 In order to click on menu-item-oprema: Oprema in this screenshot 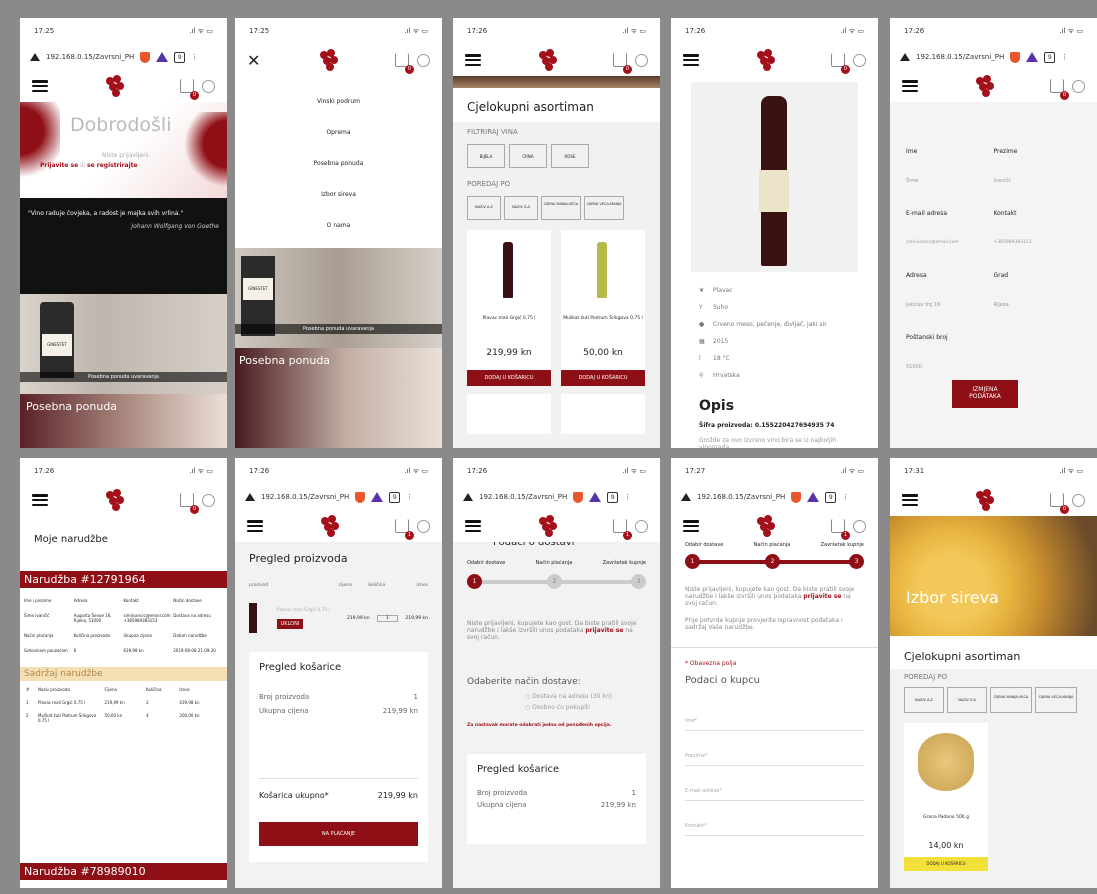, I will do `click(338, 132)`.